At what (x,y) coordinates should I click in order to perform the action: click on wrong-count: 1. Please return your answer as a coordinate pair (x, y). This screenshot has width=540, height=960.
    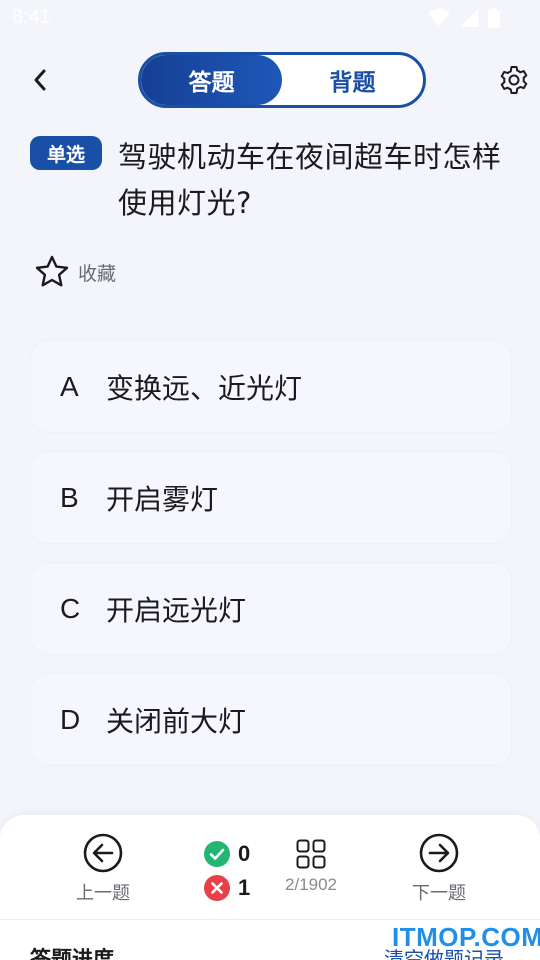
    Looking at the image, I should click on (244, 887).